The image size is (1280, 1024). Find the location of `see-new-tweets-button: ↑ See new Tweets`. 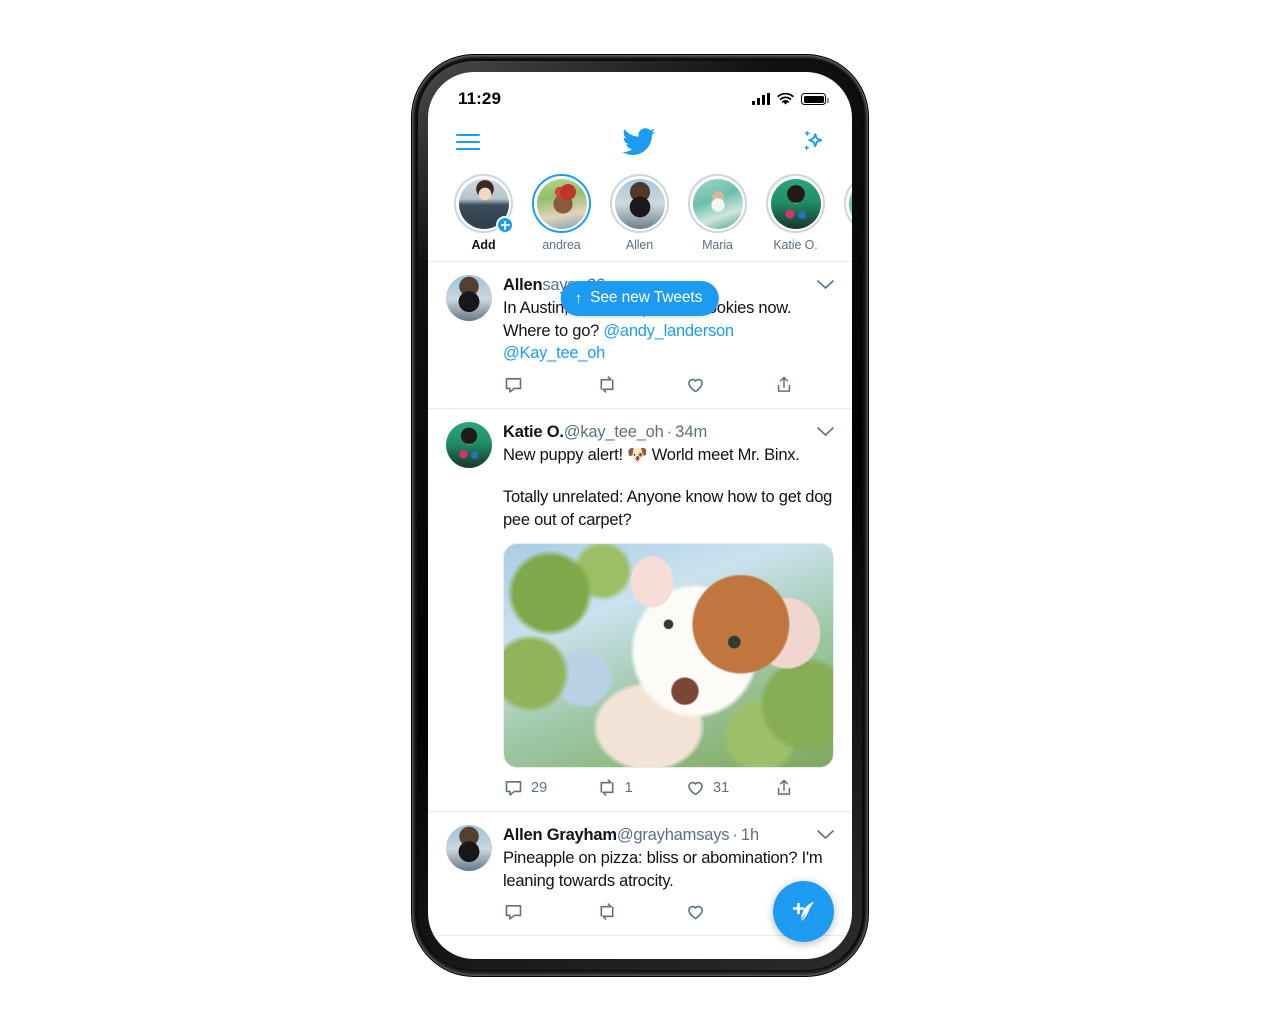

see-new-tweets-button: ↑ See new Tweets is located at coordinates (640, 298).